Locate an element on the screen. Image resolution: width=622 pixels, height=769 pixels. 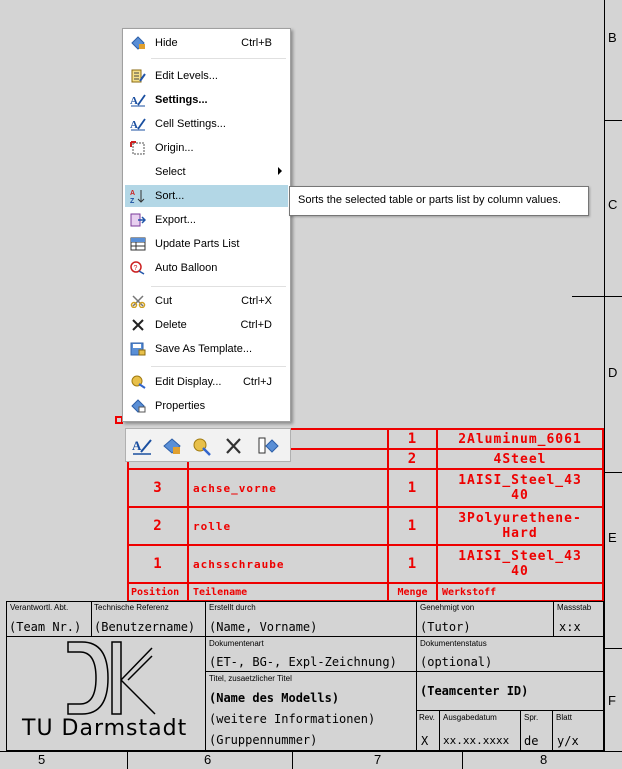
position-cell: 1 is located at coordinates (158, 564).